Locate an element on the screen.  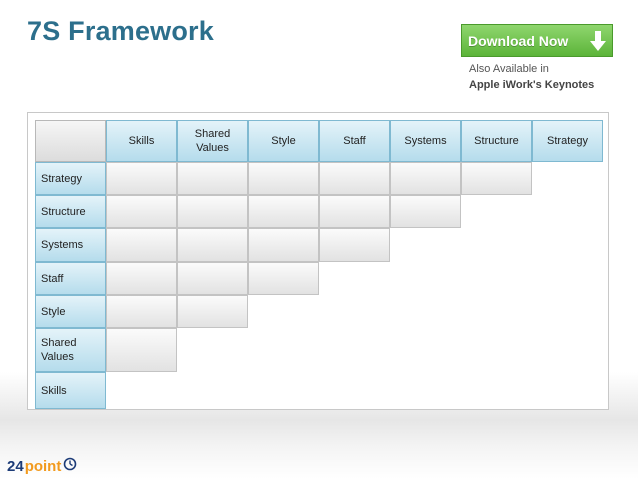
row-header: Staff is located at coordinates (70, 278).